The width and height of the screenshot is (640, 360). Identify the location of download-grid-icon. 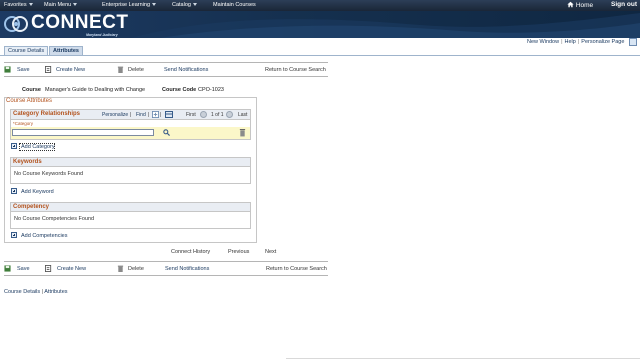
(169, 114).